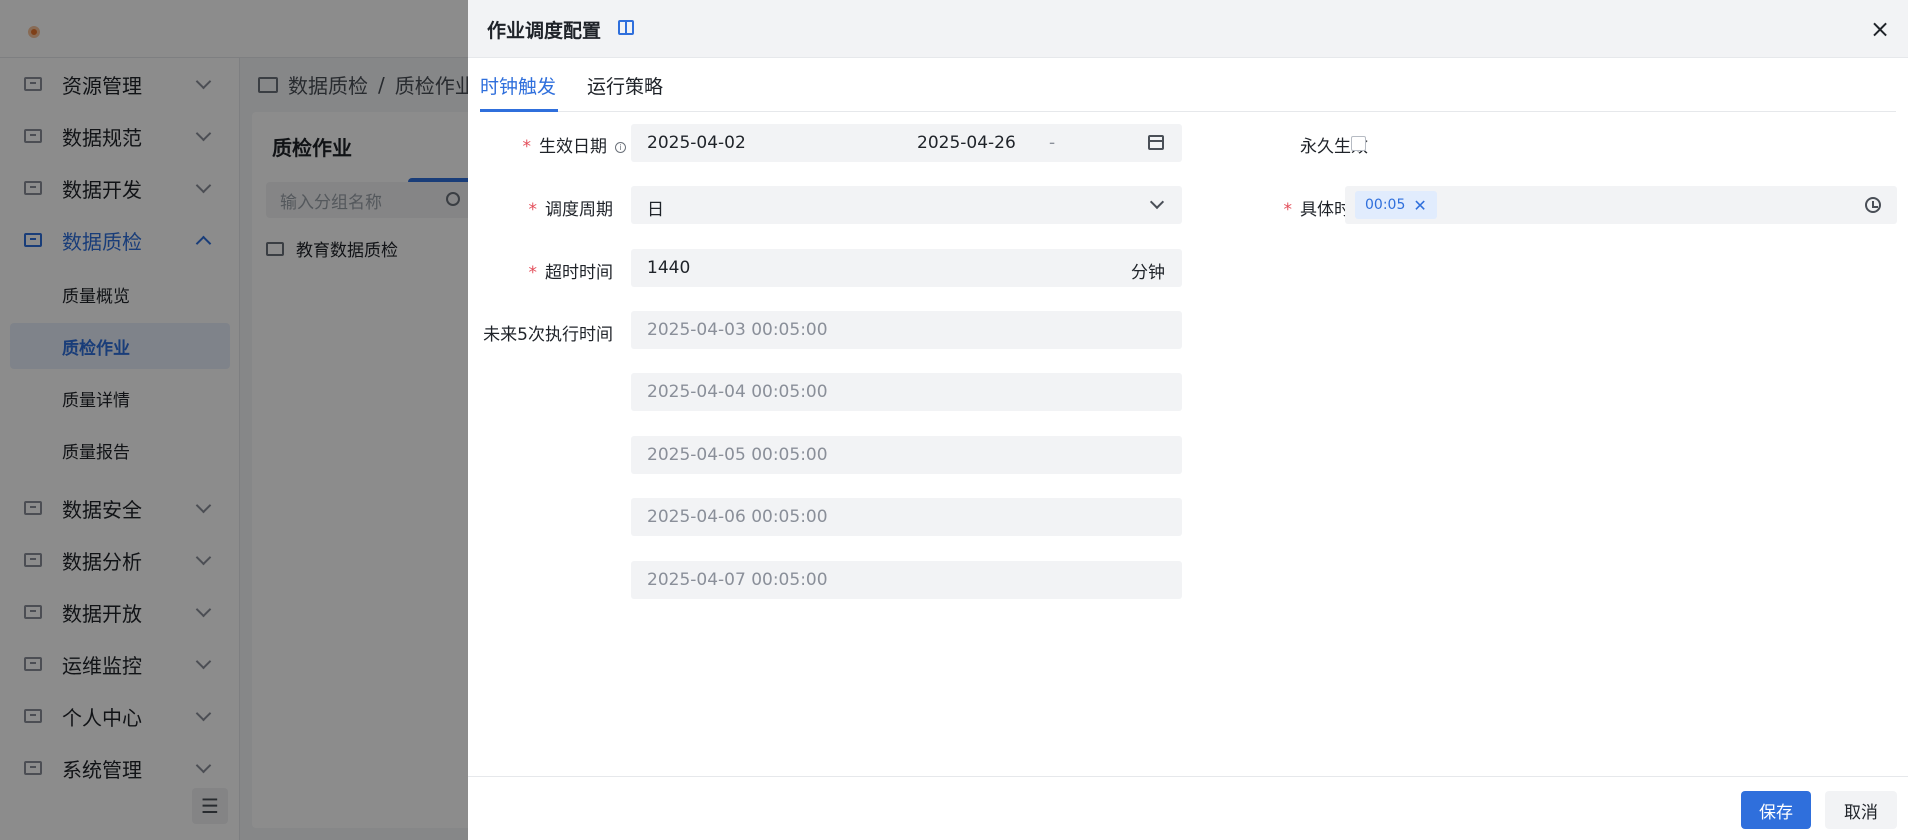  Describe the element at coordinates (625, 92) in the screenshot. I see `tab-run-strategy: 运行策略` at that location.